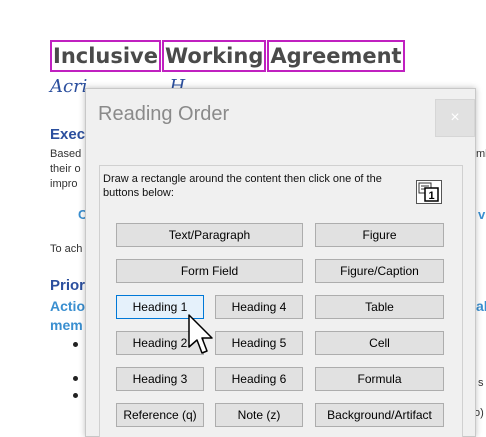 Image resolution: width=486 pixels, height=437 pixels. I want to click on note-button: Note (z), so click(259, 415).